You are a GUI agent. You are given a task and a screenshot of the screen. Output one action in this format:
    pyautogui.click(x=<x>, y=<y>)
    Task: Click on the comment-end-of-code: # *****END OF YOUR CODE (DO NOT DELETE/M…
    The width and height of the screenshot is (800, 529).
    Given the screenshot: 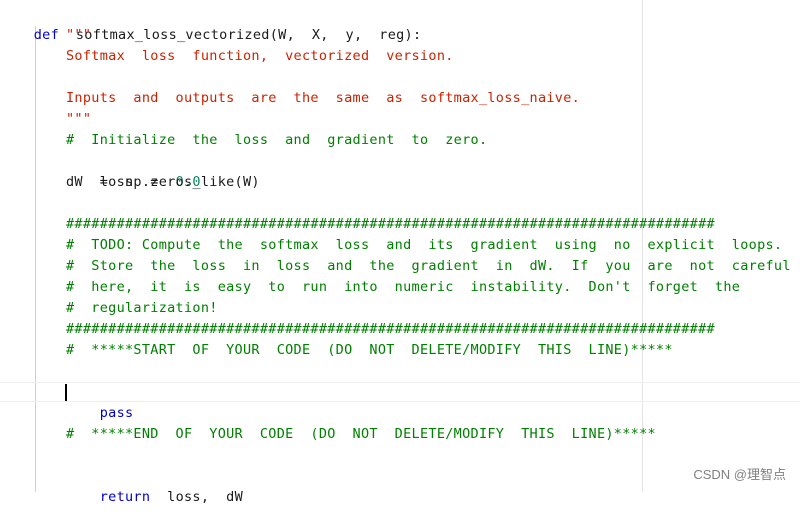 What is the action you would take?
    pyautogui.click(x=361, y=434)
    